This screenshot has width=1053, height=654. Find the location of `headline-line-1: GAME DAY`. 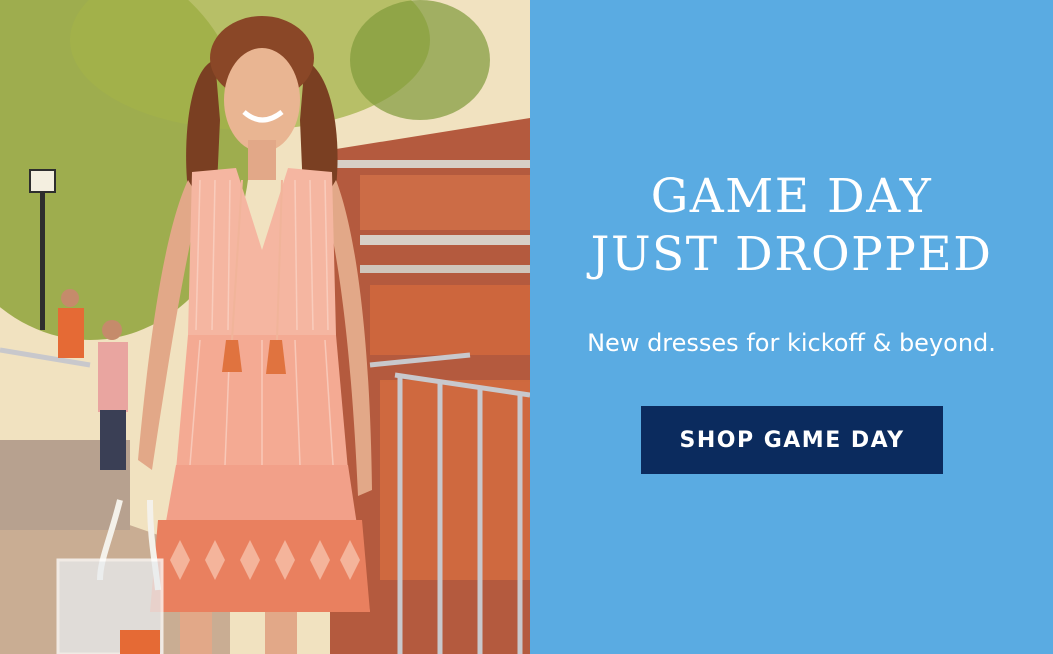

headline-line-1: GAME DAY is located at coordinates (791, 196).